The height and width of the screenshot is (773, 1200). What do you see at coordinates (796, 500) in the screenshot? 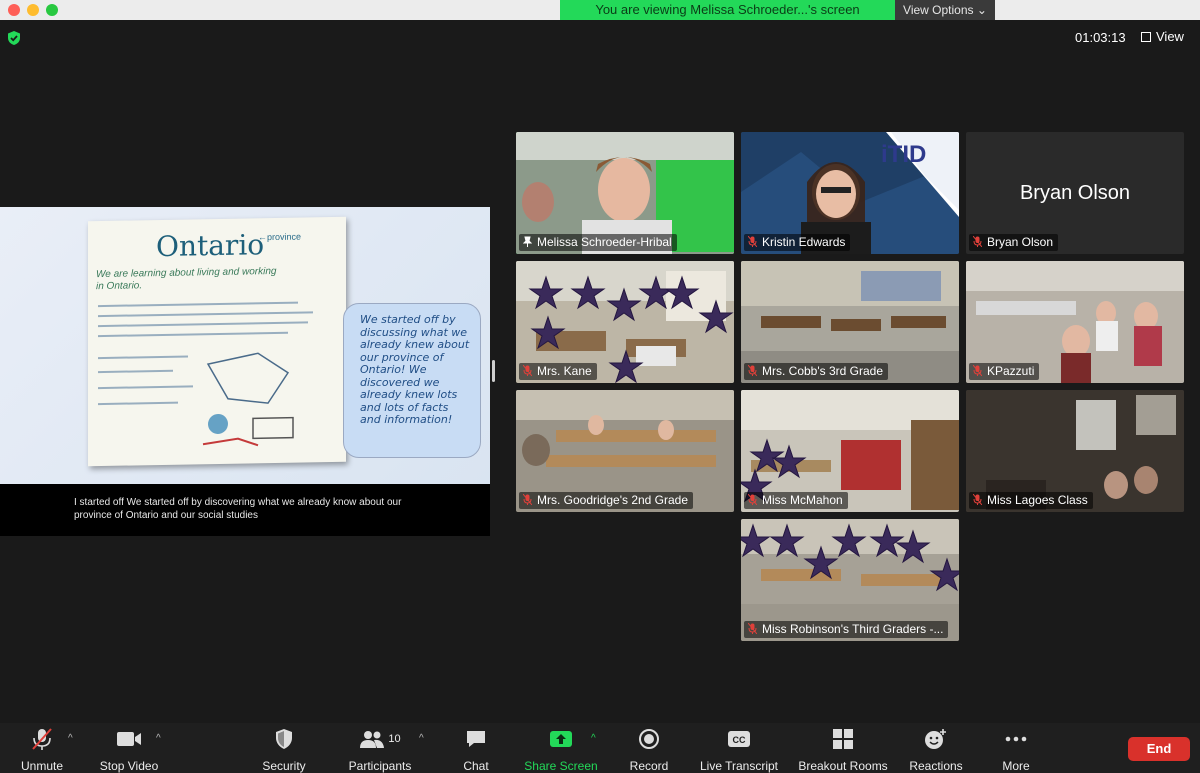
I see `participant-name: Miss McMahon` at bounding box center [796, 500].